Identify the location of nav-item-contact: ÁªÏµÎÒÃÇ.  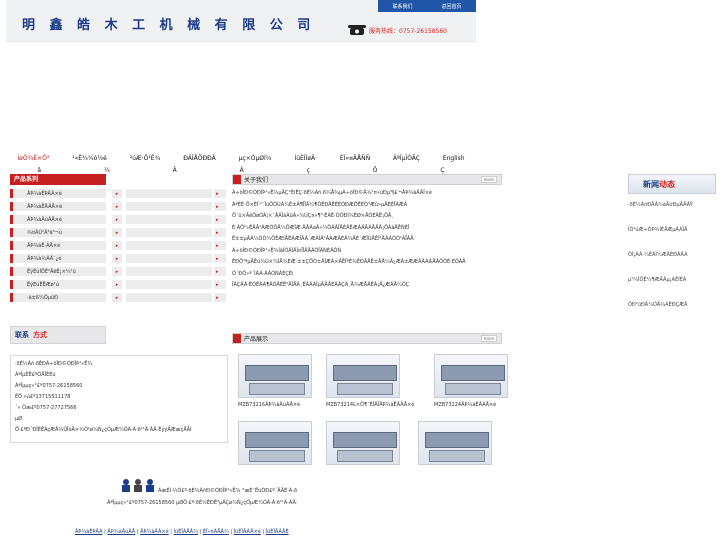
(406, 158).